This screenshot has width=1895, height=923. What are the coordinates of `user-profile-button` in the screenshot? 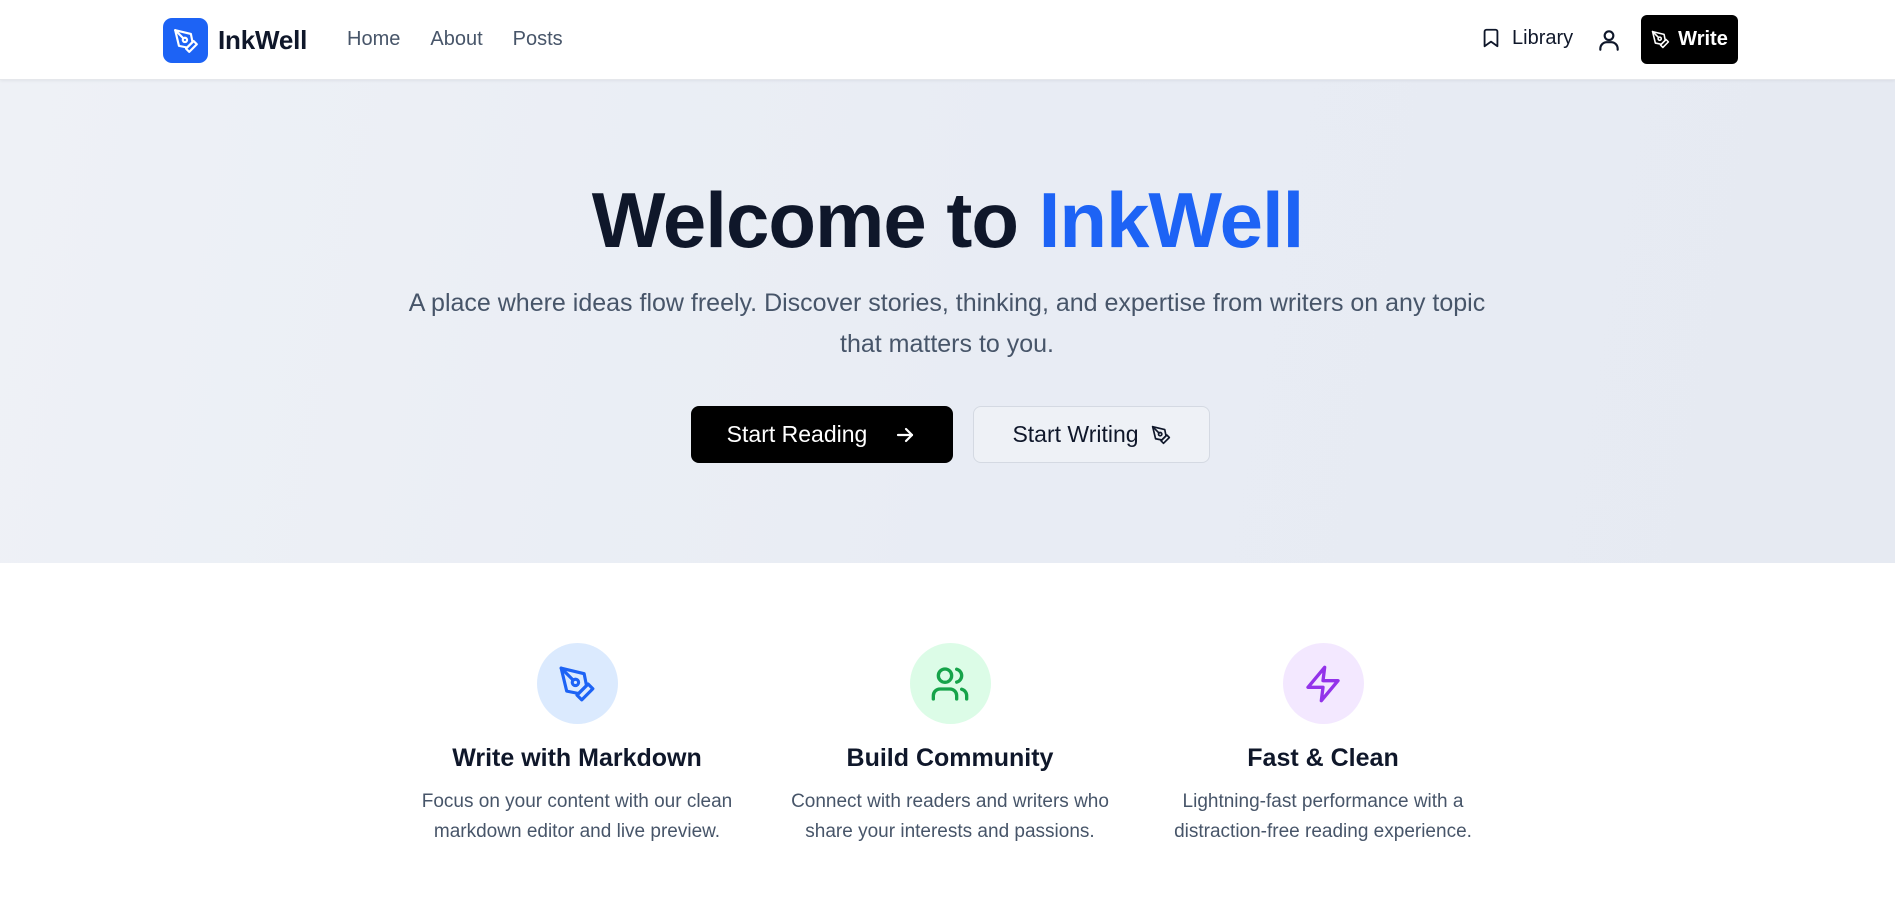 It's located at (1609, 40).